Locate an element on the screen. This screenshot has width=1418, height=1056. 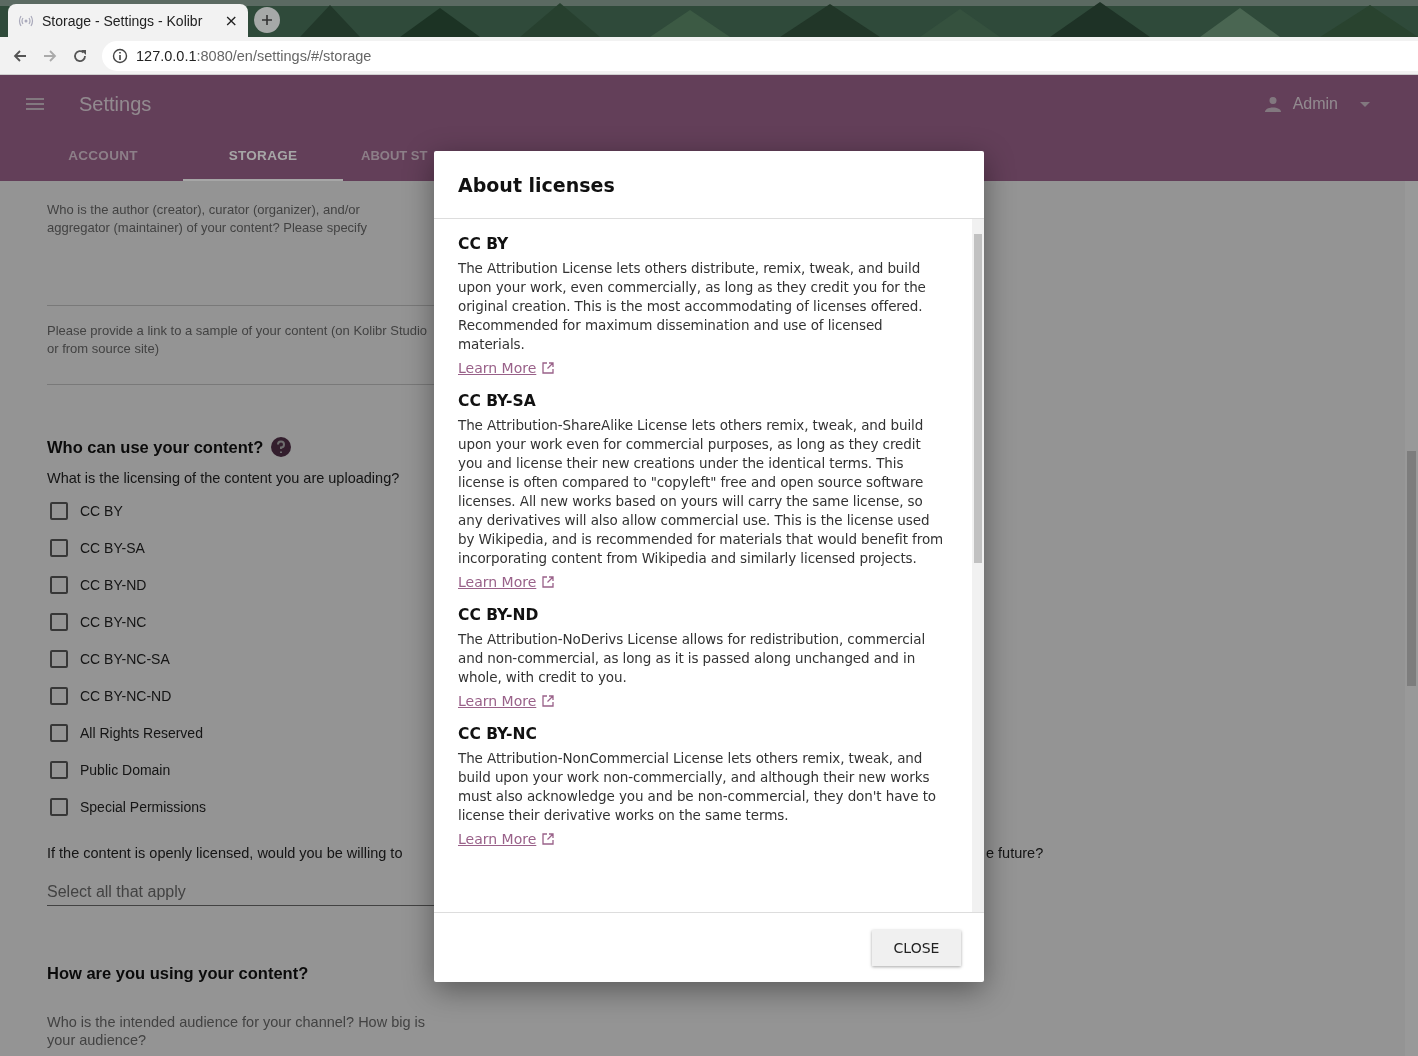
question-text: e future? is located at coordinates (1015, 853).